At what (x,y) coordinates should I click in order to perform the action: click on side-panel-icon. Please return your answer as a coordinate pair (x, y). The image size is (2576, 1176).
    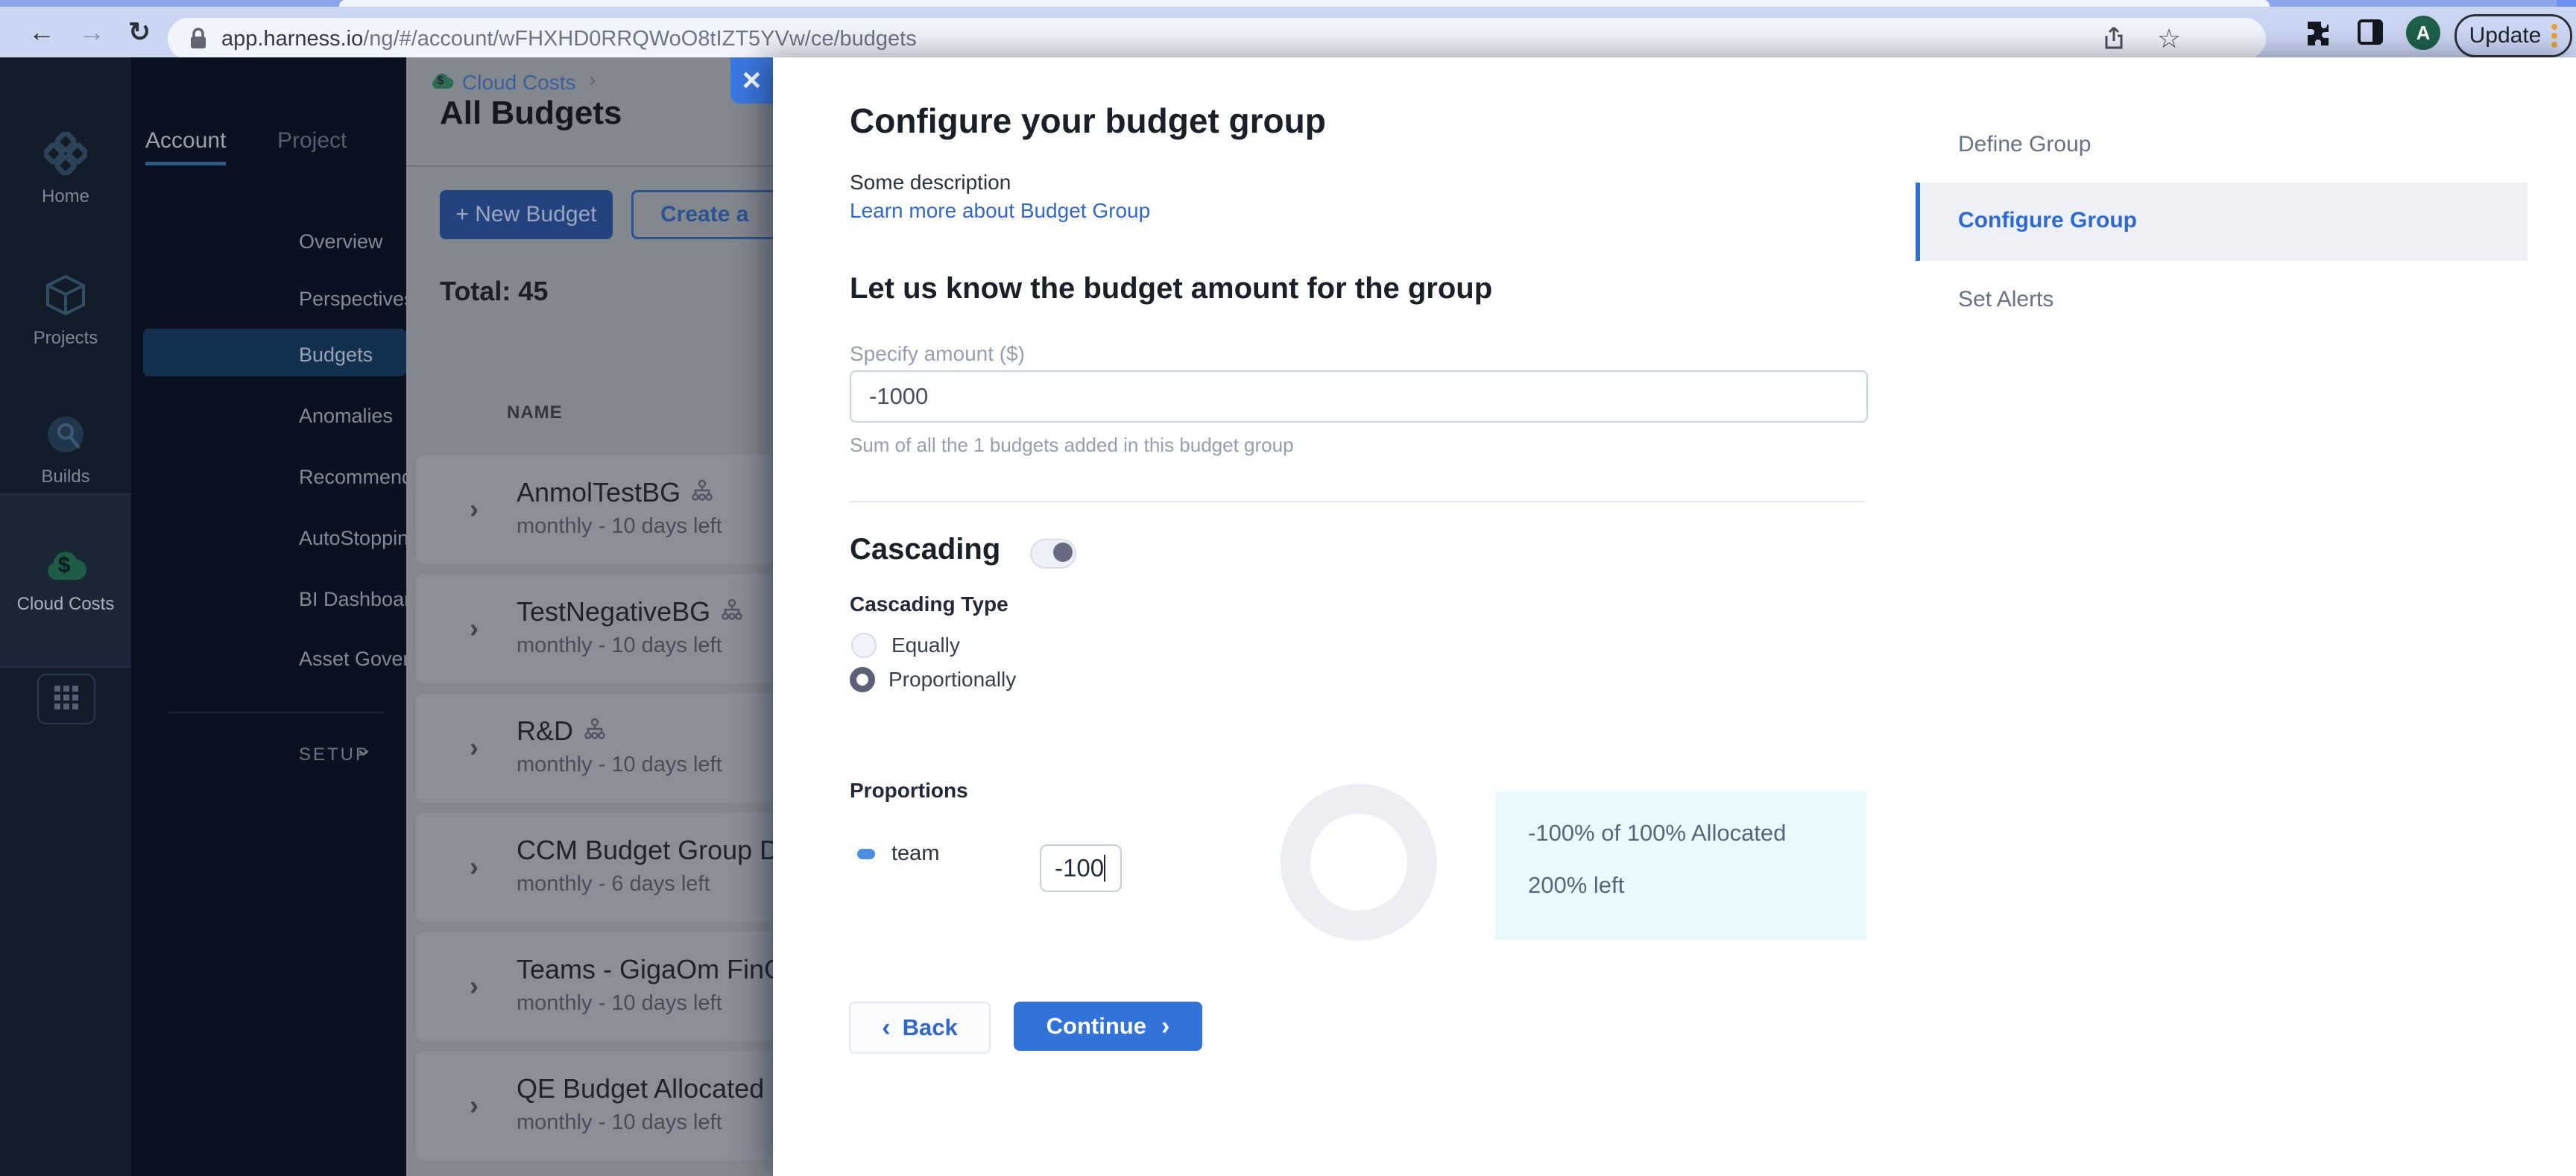
    Looking at the image, I should click on (2370, 32).